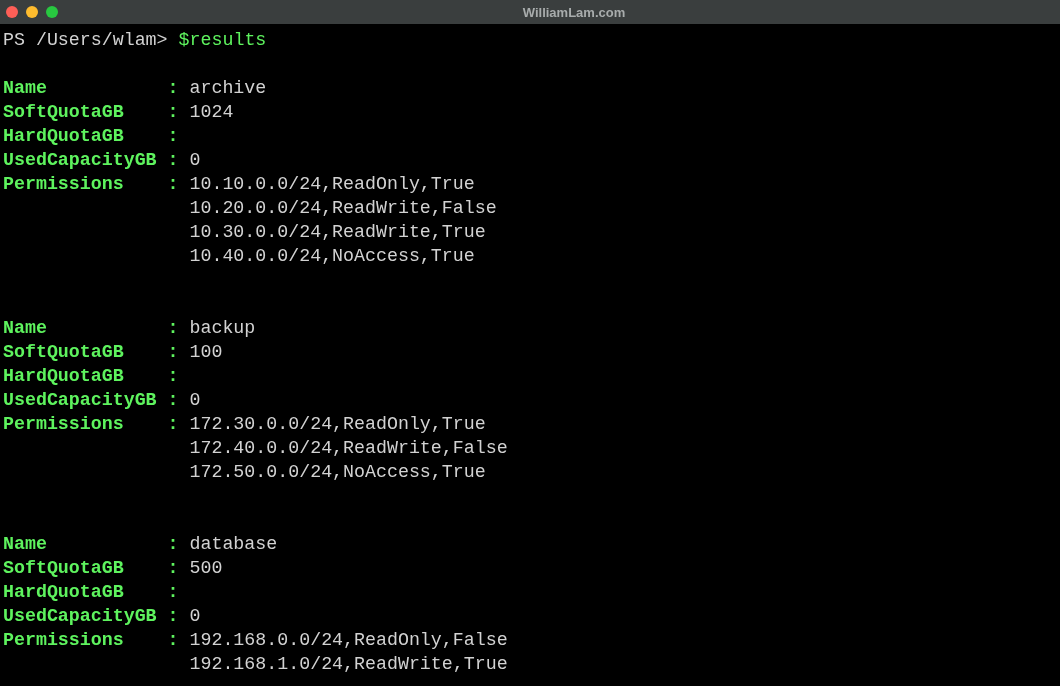 This screenshot has width=1060, height=686. Describe the element at coordinates (222, 328) in the screenshot. I see `field-value: backup` at that location.